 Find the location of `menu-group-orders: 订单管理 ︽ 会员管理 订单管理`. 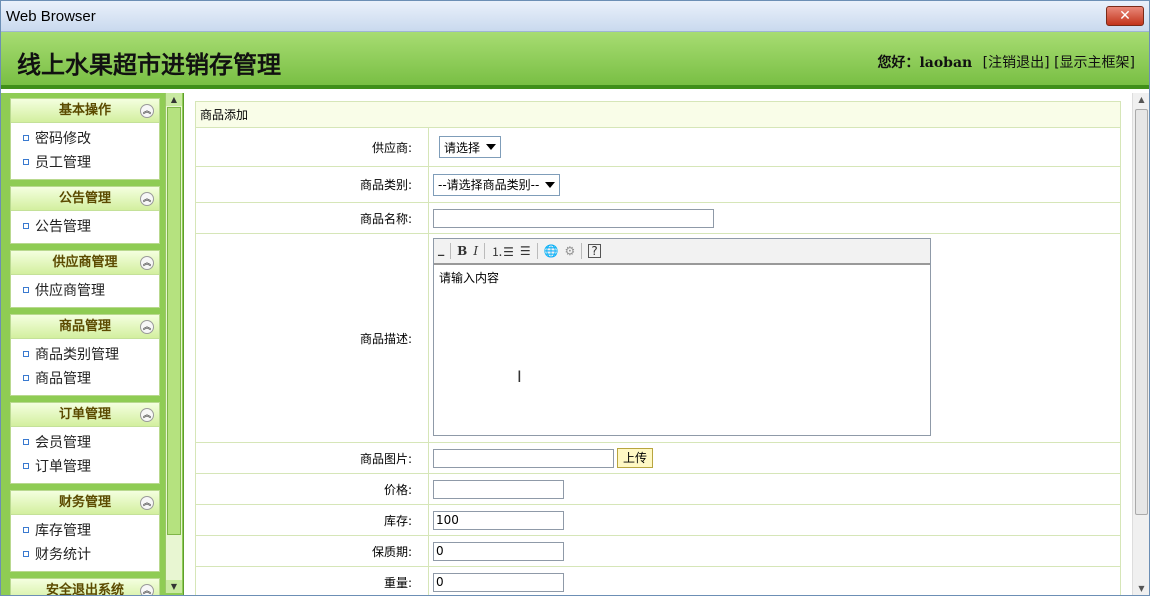

menu-group-orders: 订单管理 ︽ 会员管理 订单管理 is located at coordinates (85, 443).